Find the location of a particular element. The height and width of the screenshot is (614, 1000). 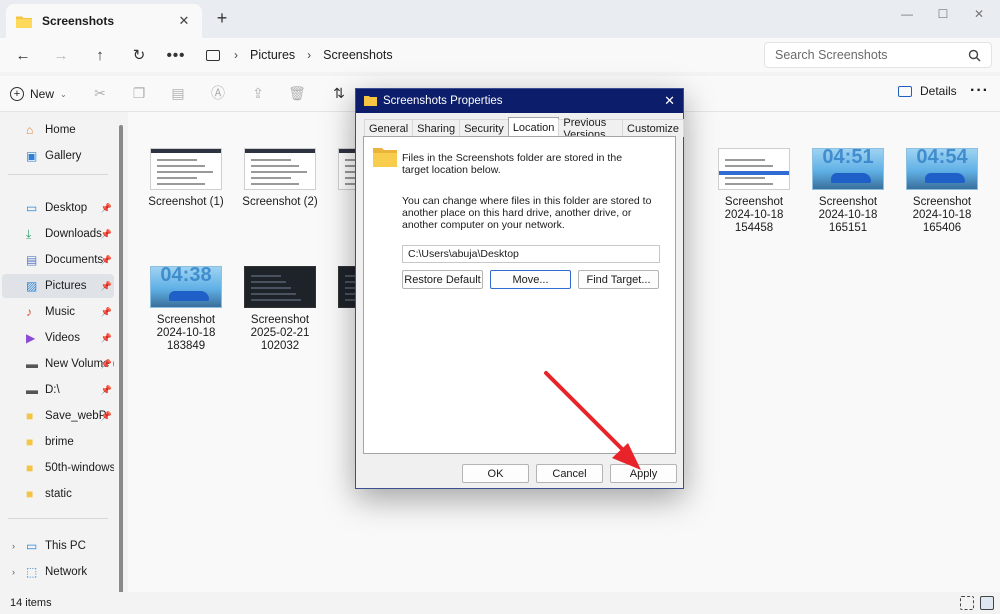

annotation-arrow is located at coordinates (592, 420).